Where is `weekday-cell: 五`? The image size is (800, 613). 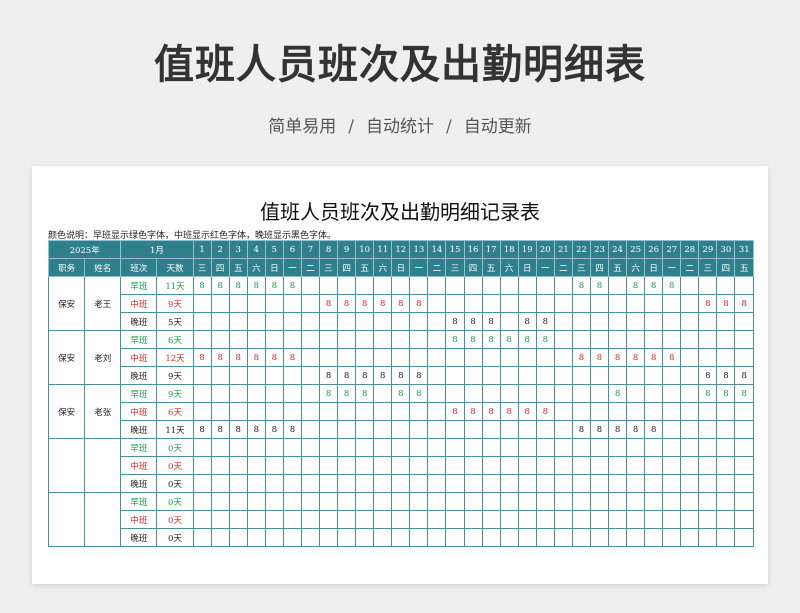 weekday-cell: 五 is located at coordinates (365, 267).